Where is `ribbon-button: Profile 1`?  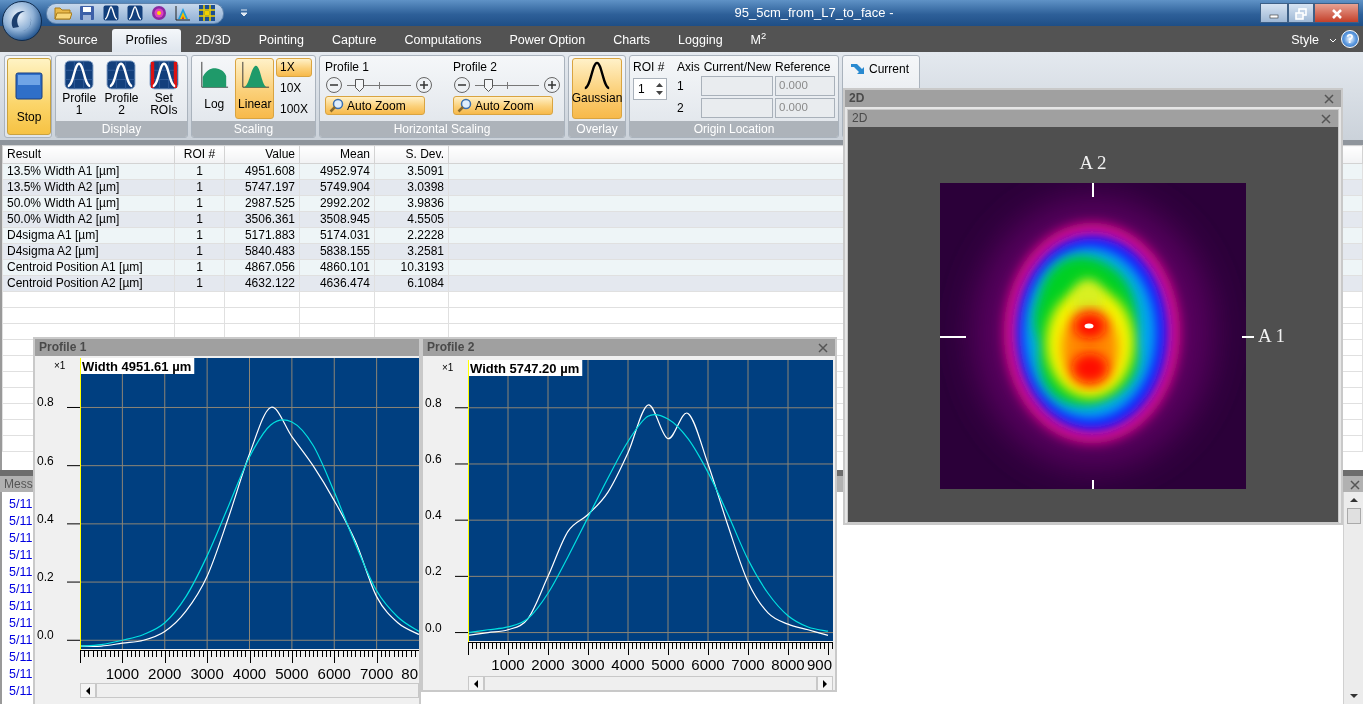
ribbon-button: Profile 1 is located at coordinates (79, 88).